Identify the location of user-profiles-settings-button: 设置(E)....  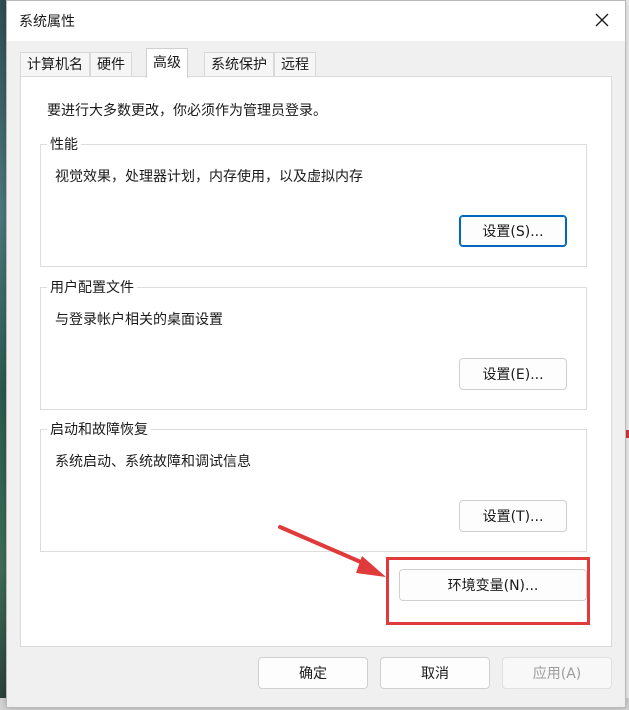
(513, 374).